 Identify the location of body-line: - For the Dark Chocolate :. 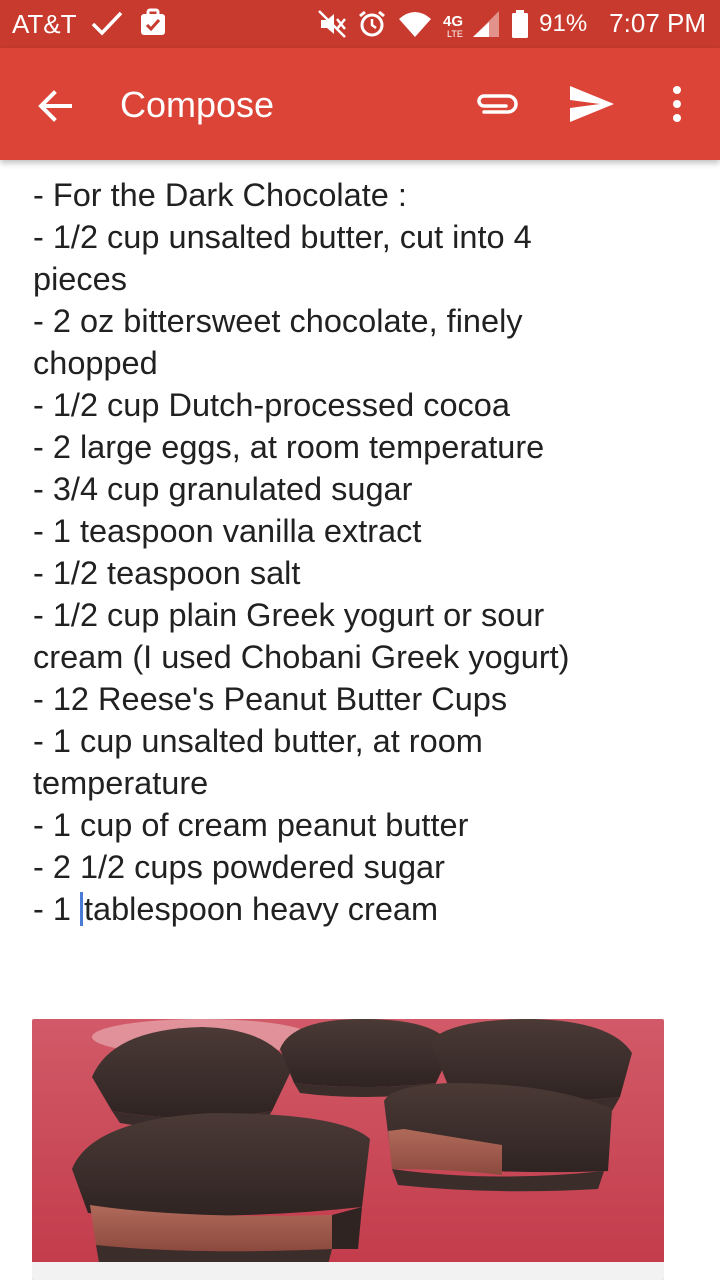
(220, 195).